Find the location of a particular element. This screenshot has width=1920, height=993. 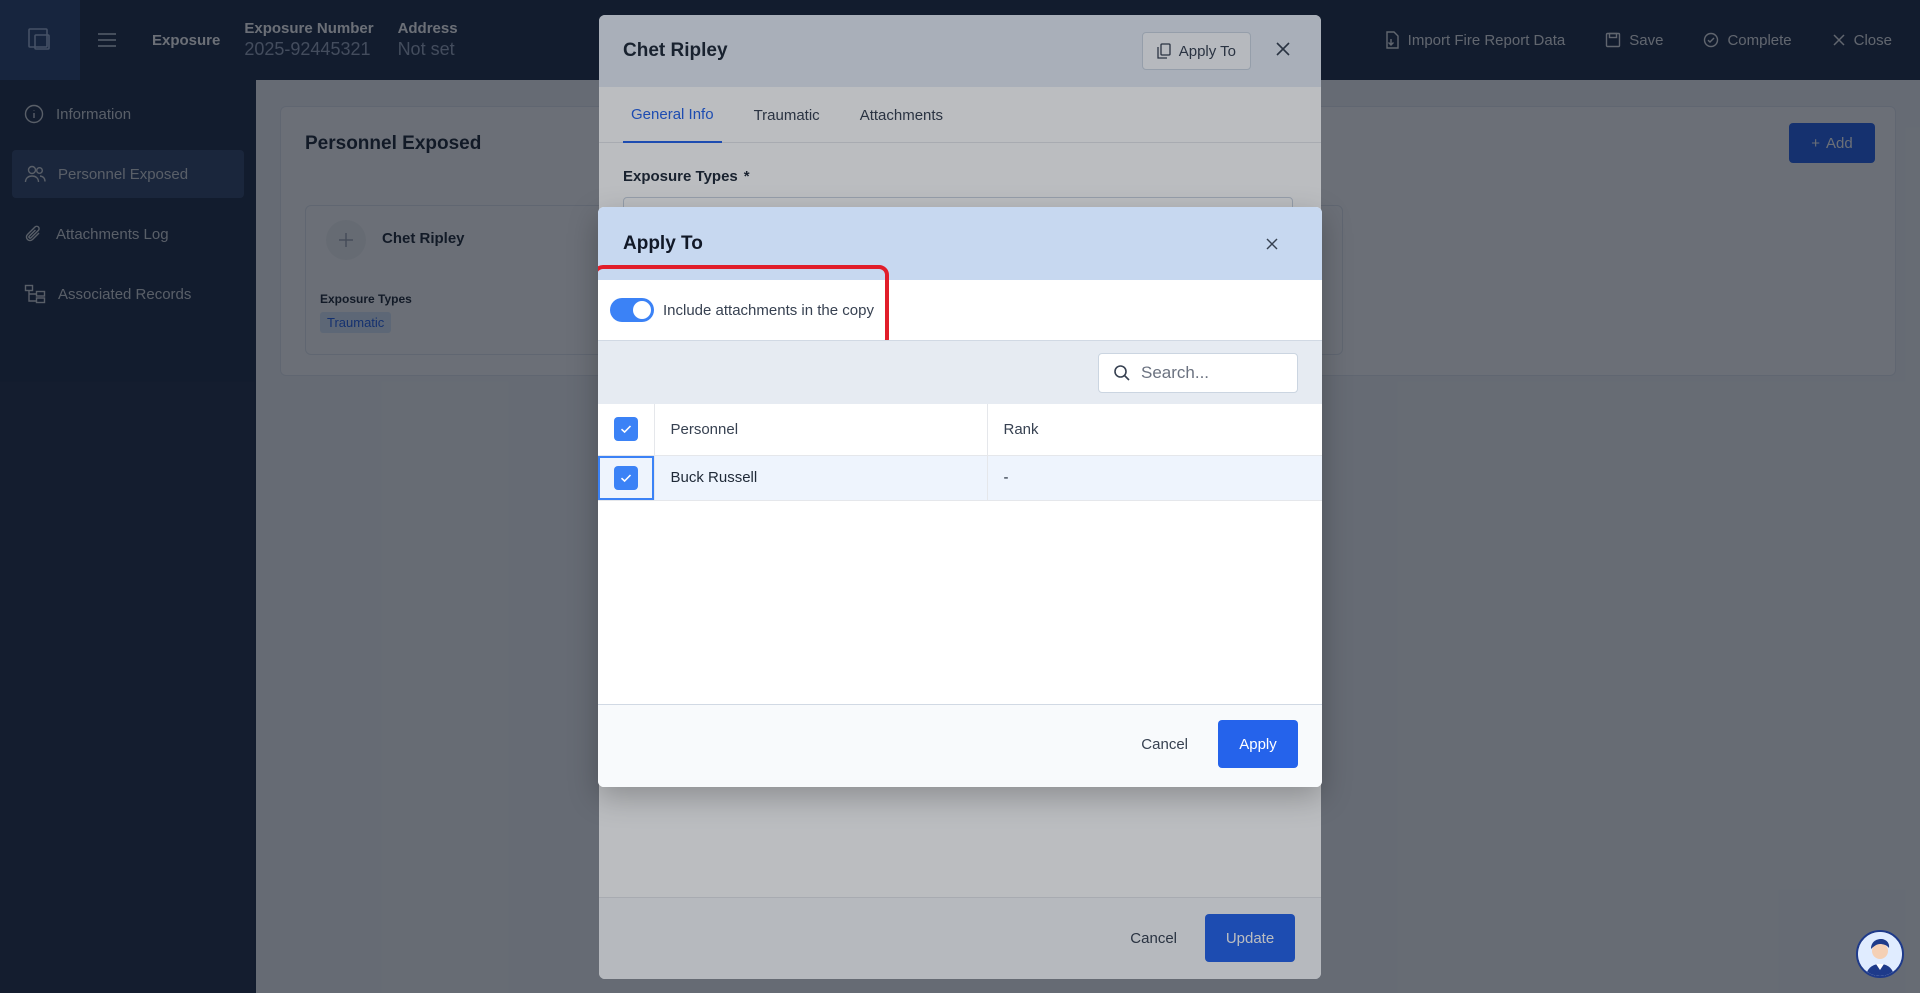

avatar-icon is located at coordinates (1880, 954).